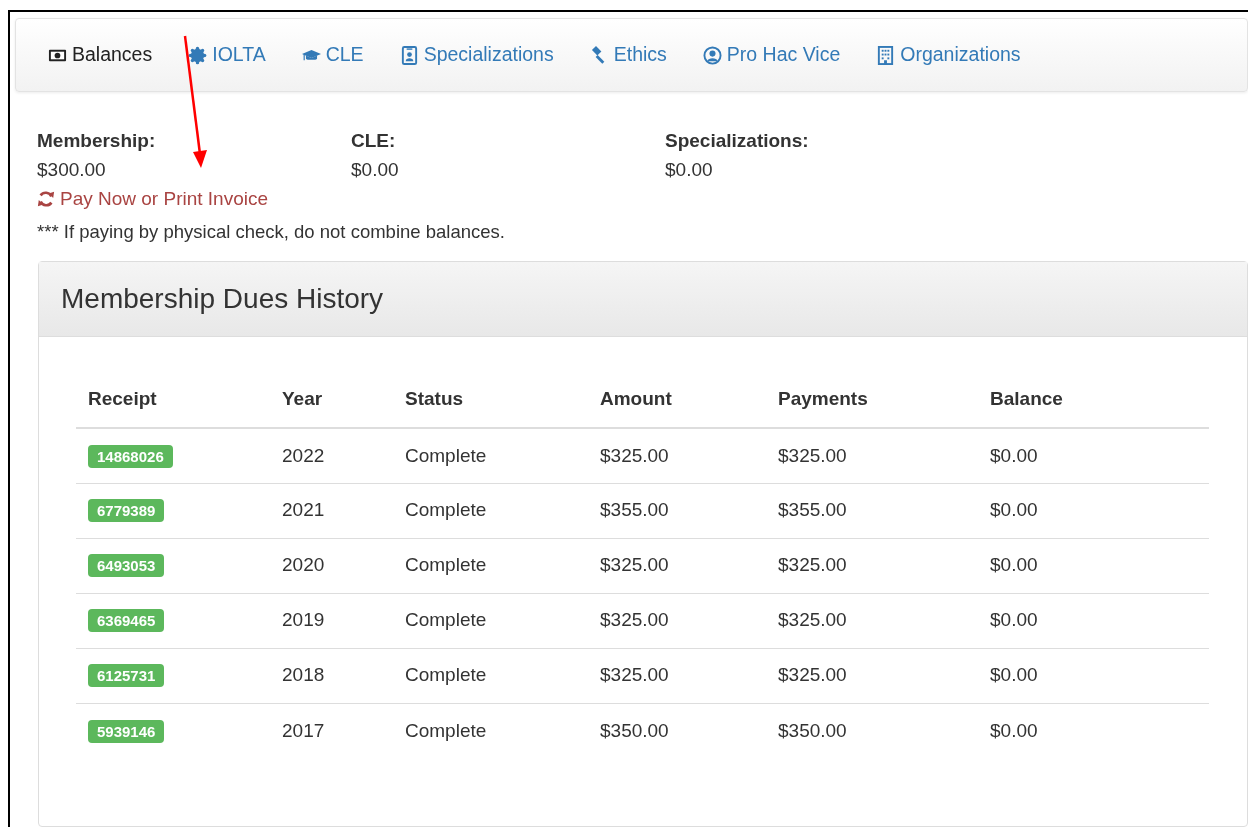  What do you see at coordinates (96, 141) in the screenshot?
I see `balance-label: Membership:` at bounding box center [96, 141].